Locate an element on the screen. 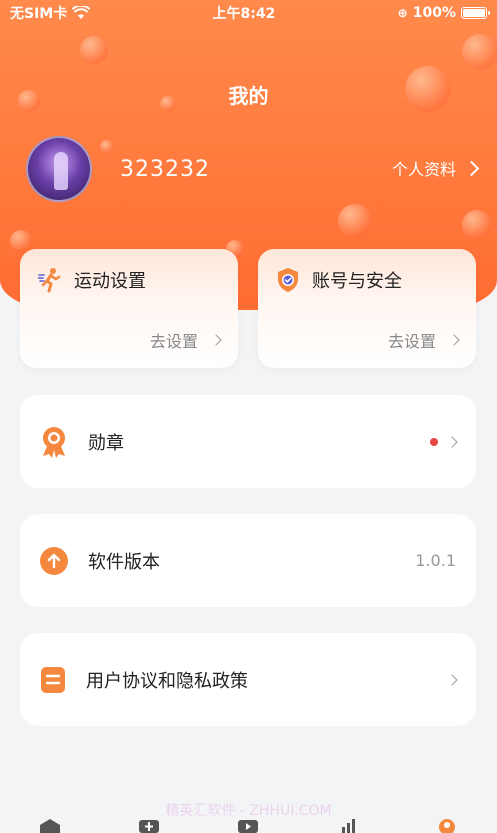 The image size is (497, 833). software-version-row: 软件版本 1.0.1 is located at coordinates (248, 560).